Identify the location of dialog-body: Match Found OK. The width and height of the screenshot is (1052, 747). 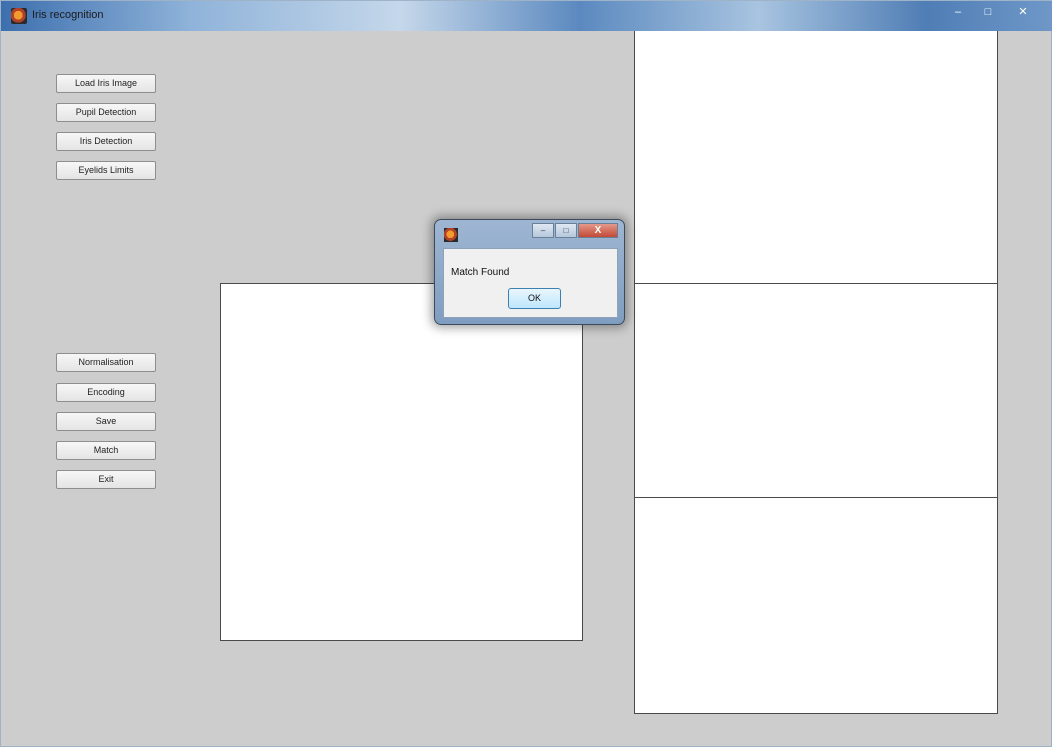
(530, 283).